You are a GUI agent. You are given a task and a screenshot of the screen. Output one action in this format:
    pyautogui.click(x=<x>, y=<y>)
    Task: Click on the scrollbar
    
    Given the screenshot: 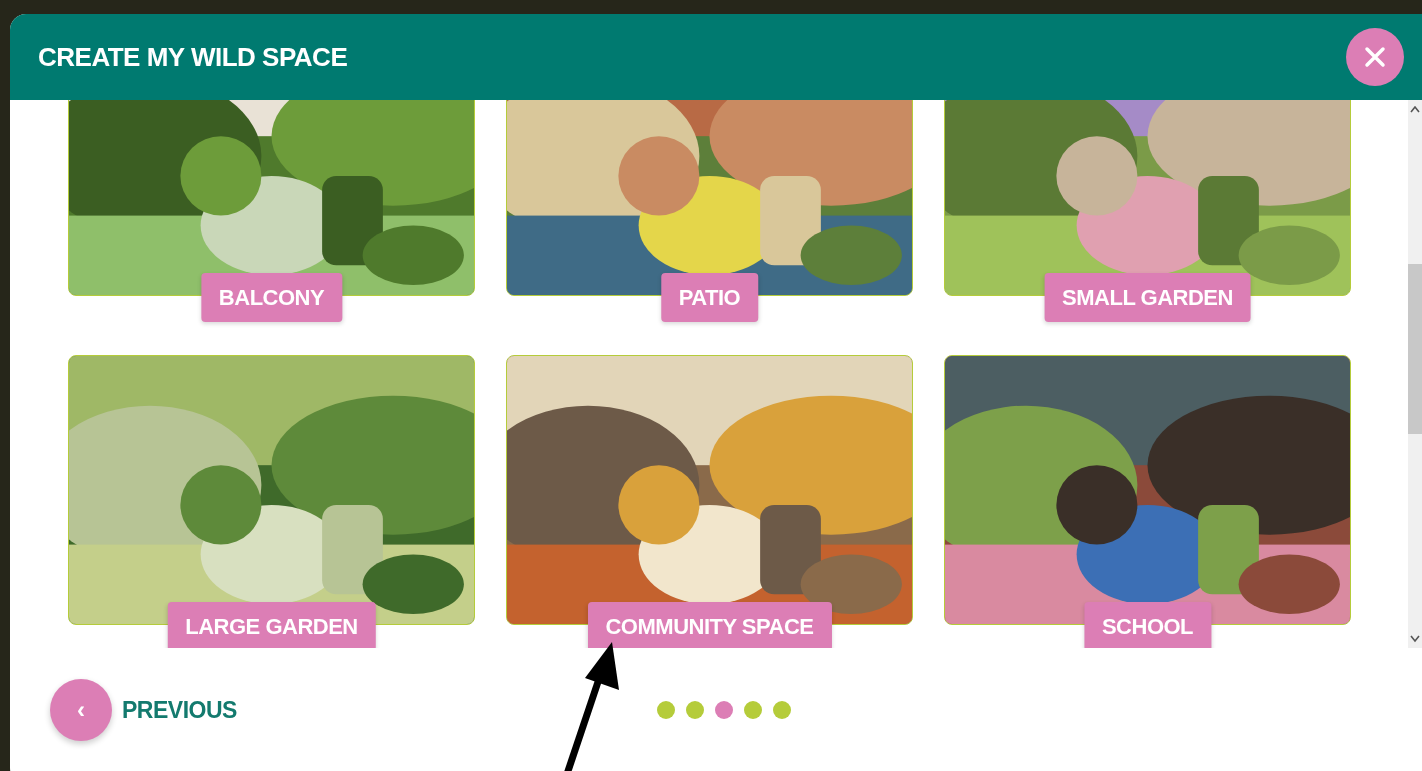 What is the action you would take?
    pyautogui.click(x=1415, y=374)
    